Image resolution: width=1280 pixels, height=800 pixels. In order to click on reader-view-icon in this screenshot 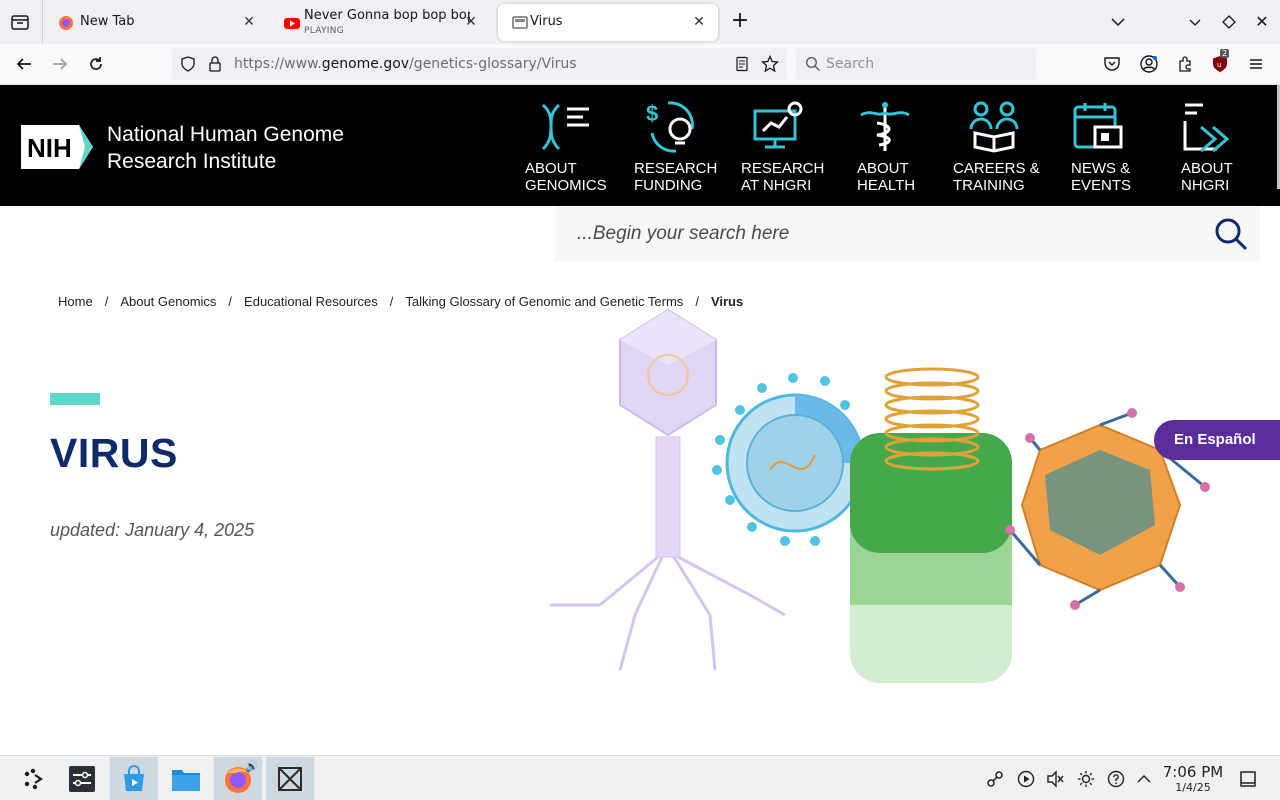, I will do `click(742, 66)`.